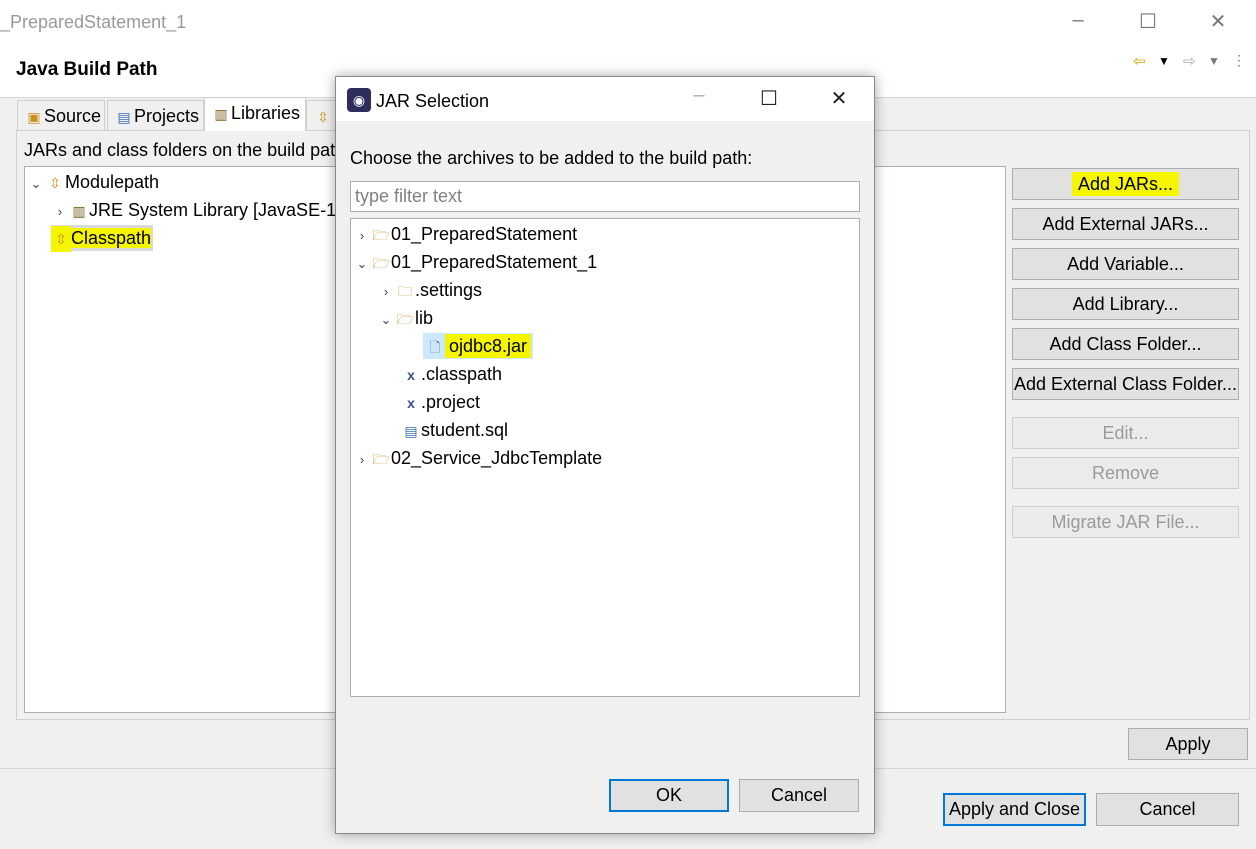 The width and height of the screenshot is (1256, 849). Describe the element at coordinates (435, 347) in the screenshot. I see `jar-file-icon: 🗋` at that location.